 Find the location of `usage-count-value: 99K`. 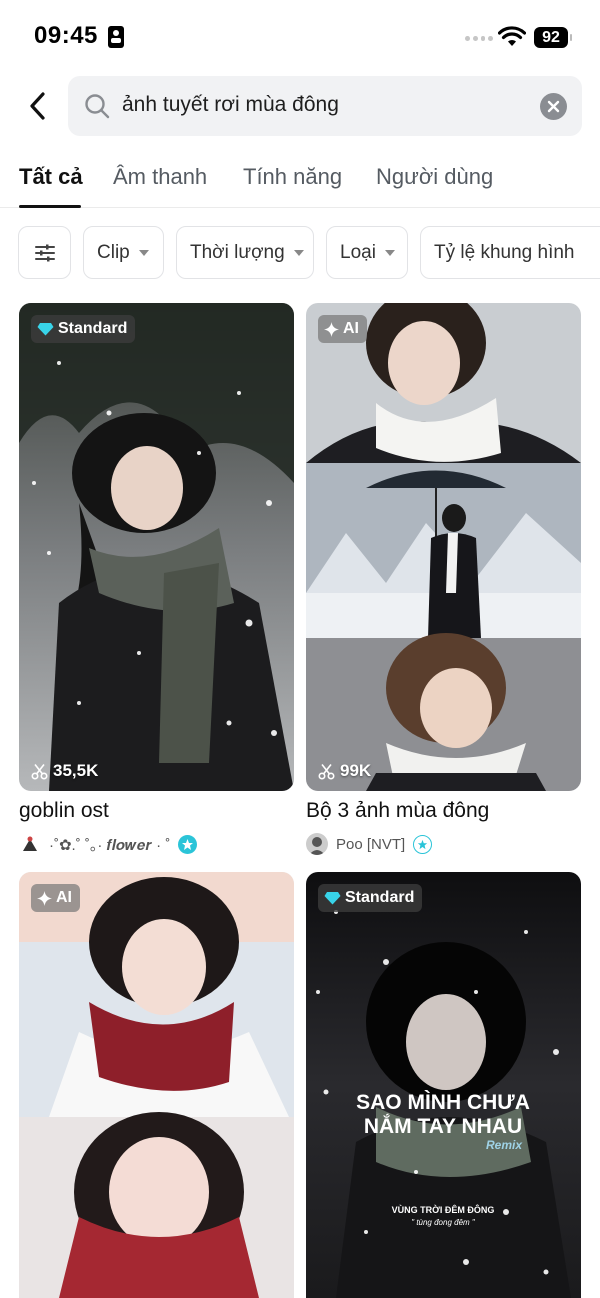

usage-count-value: 99K is located at coordinates (356, 770).